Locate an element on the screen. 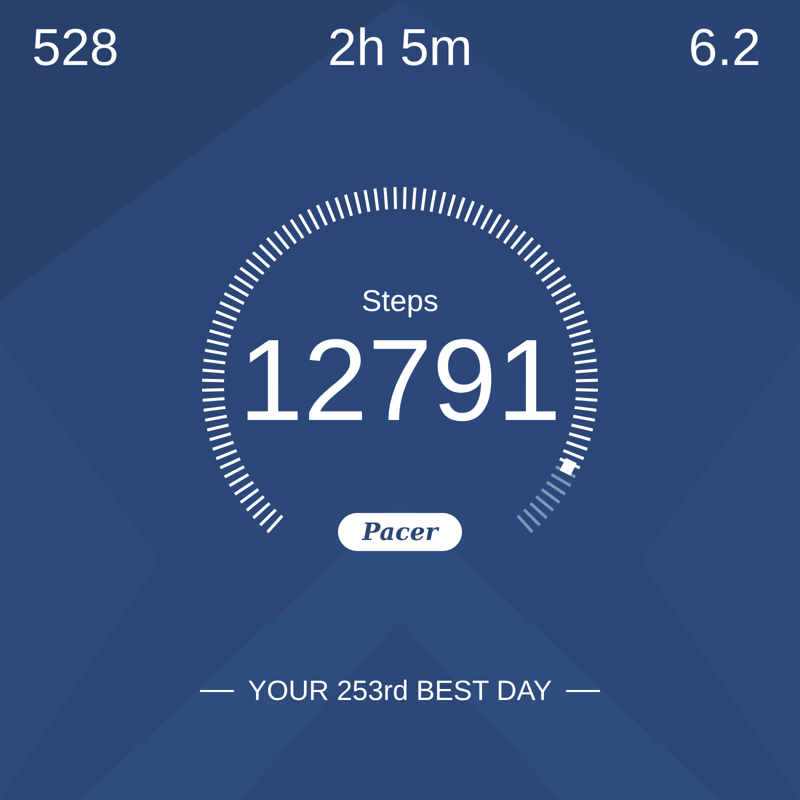 The width and height of the screenshot is (800, 800). pacer-logo: Pacer is located at coordinates (400, 532).